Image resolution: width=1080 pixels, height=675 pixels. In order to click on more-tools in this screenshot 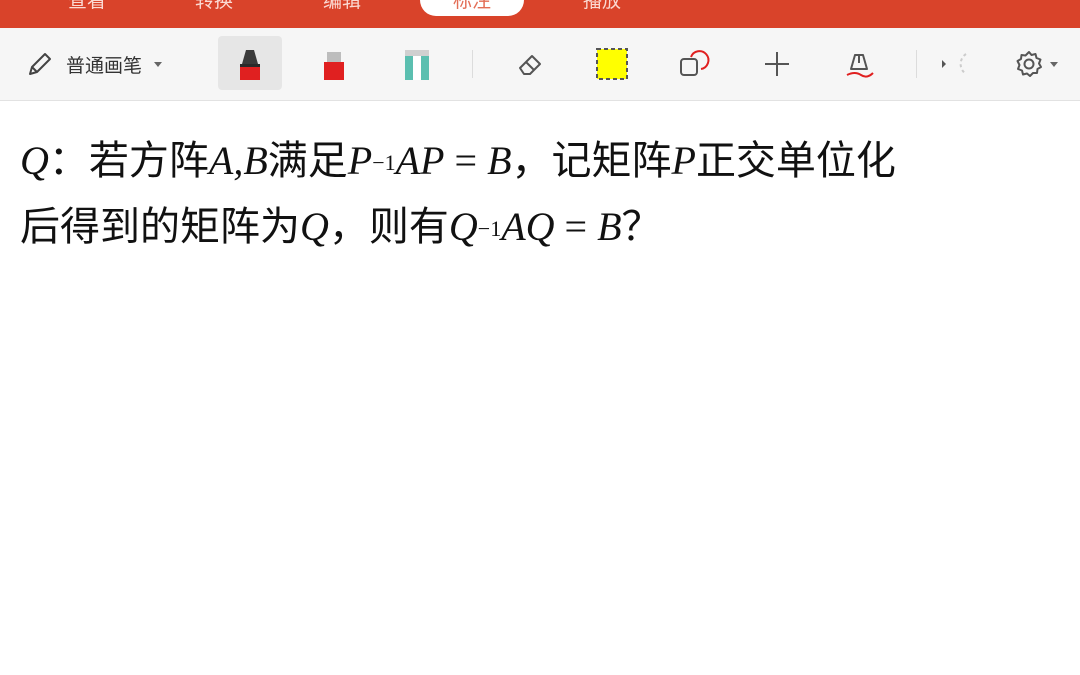, I will do `click(952, 64)`.